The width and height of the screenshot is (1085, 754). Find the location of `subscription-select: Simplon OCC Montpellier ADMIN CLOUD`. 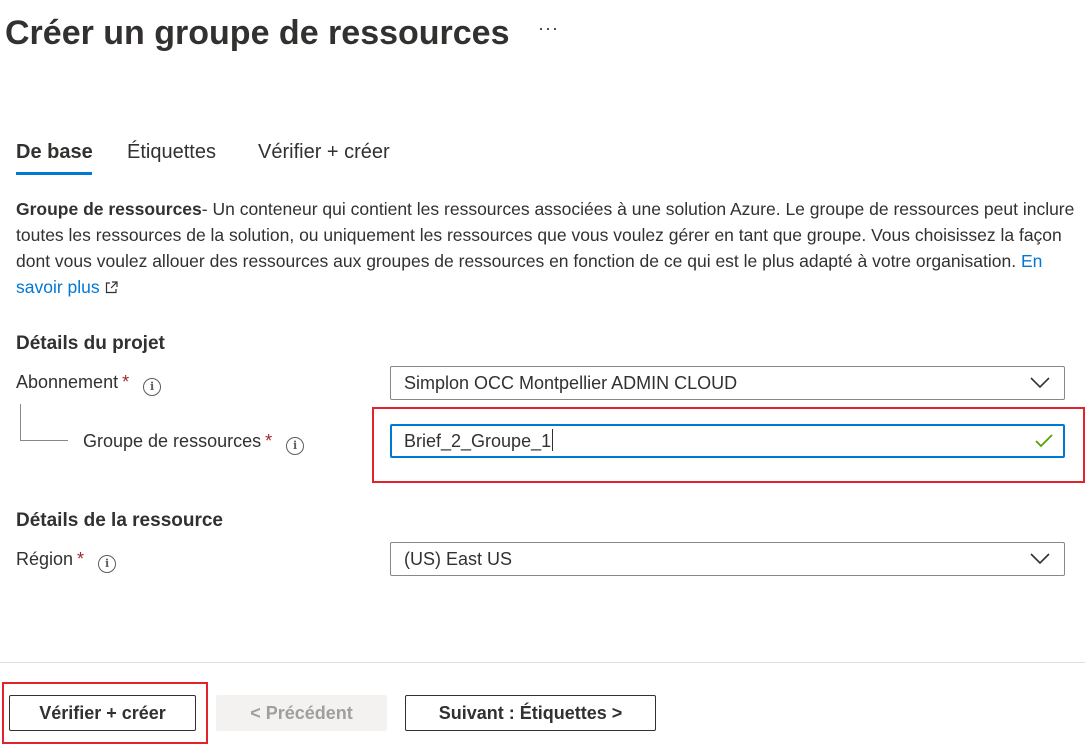

subscription-select: Simplon OCC Montpellier ADMIN CLOUD is located at coordinates (727, 383).